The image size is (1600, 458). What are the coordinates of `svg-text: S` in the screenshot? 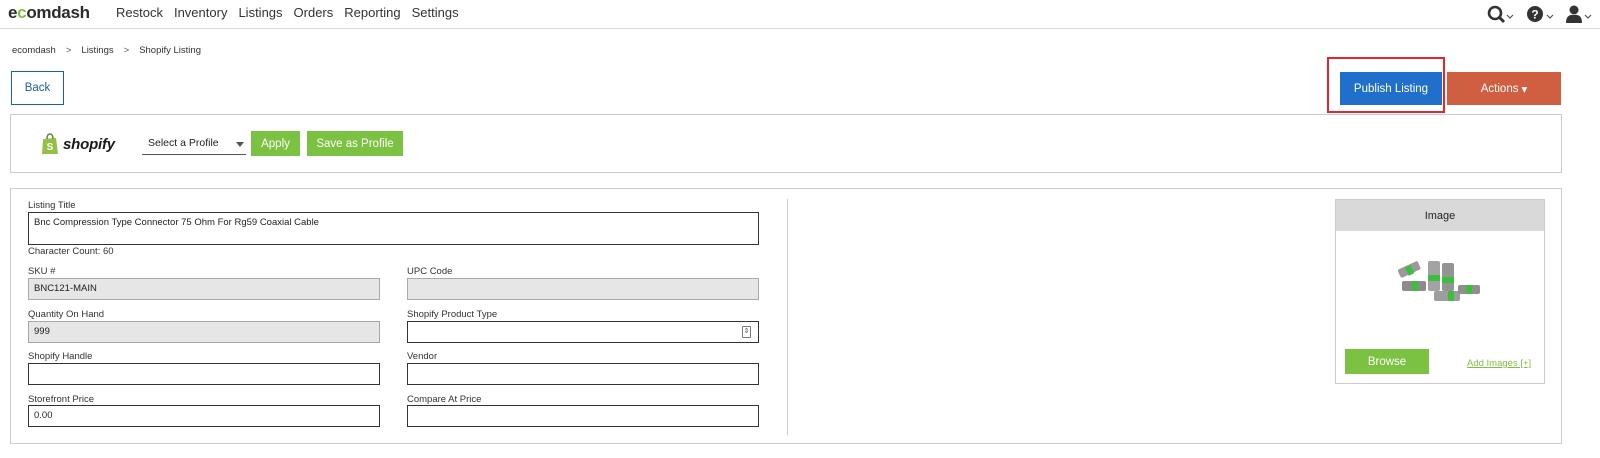 It's located at (50, 147).